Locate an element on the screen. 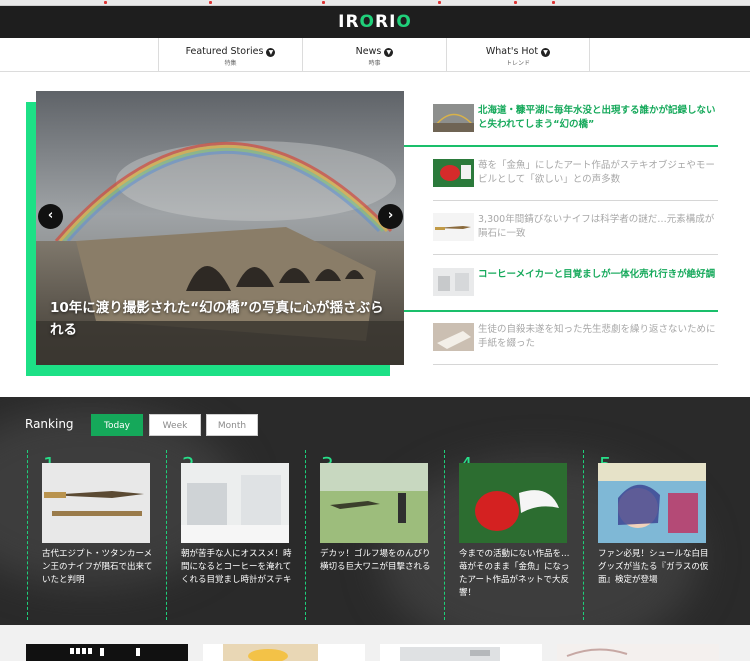 The image size is (750, 661). side-article-title: 生徒の自殺未遂を知った先生悲劇を繰り返さないために手紙を綴った is located at coordinates (597, 336).